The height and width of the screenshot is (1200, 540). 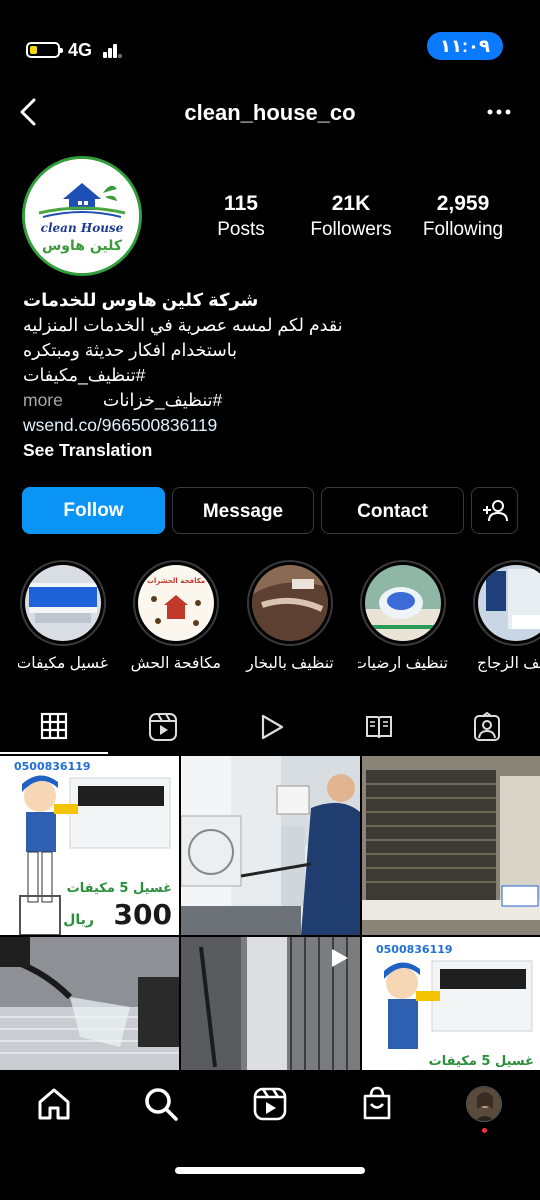 I want to click on highlight-ac-washing: غسيل مكيفات, so click(x=63, y=616).